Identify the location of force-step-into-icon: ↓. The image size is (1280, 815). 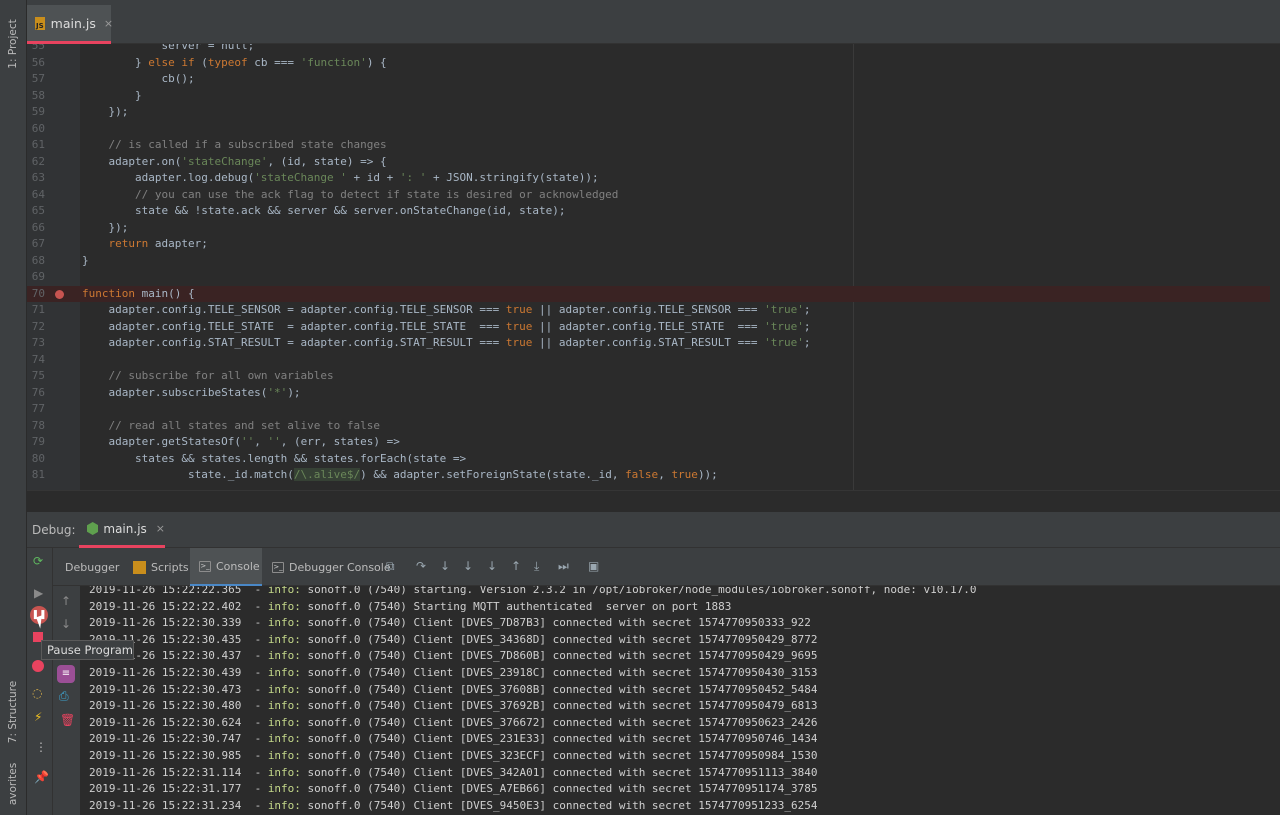
(468, 566).